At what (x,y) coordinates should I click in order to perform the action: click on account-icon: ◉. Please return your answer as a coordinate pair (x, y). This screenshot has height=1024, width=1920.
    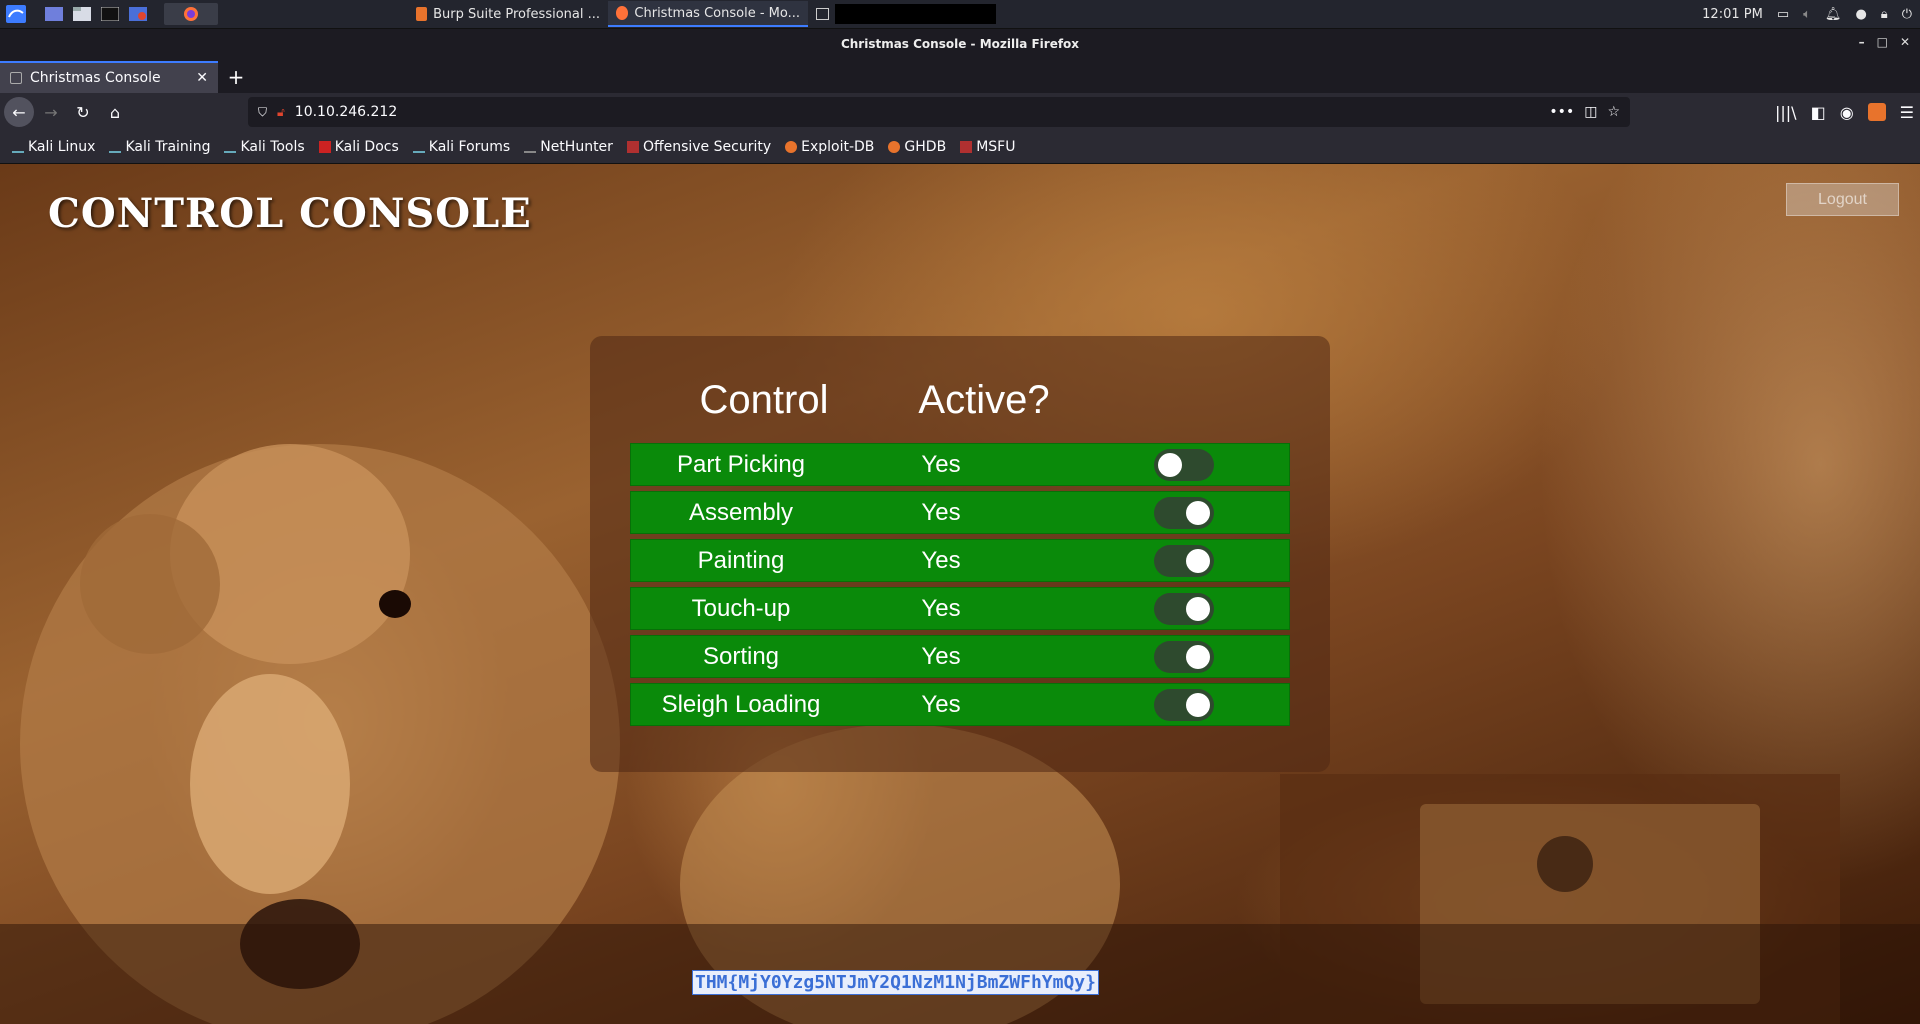
    Looking at the image, I should click on (1847, 112).